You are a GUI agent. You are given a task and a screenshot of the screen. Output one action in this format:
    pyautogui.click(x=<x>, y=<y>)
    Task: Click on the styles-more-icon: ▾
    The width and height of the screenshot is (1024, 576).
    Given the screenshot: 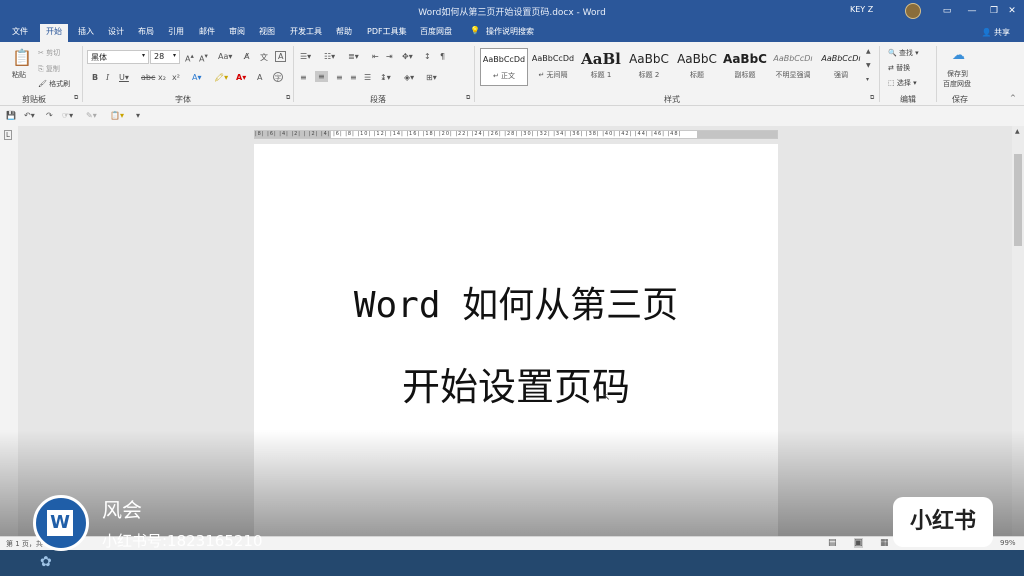 What is the action you would take?
    pyautogui.click(x=867, y=79)
    